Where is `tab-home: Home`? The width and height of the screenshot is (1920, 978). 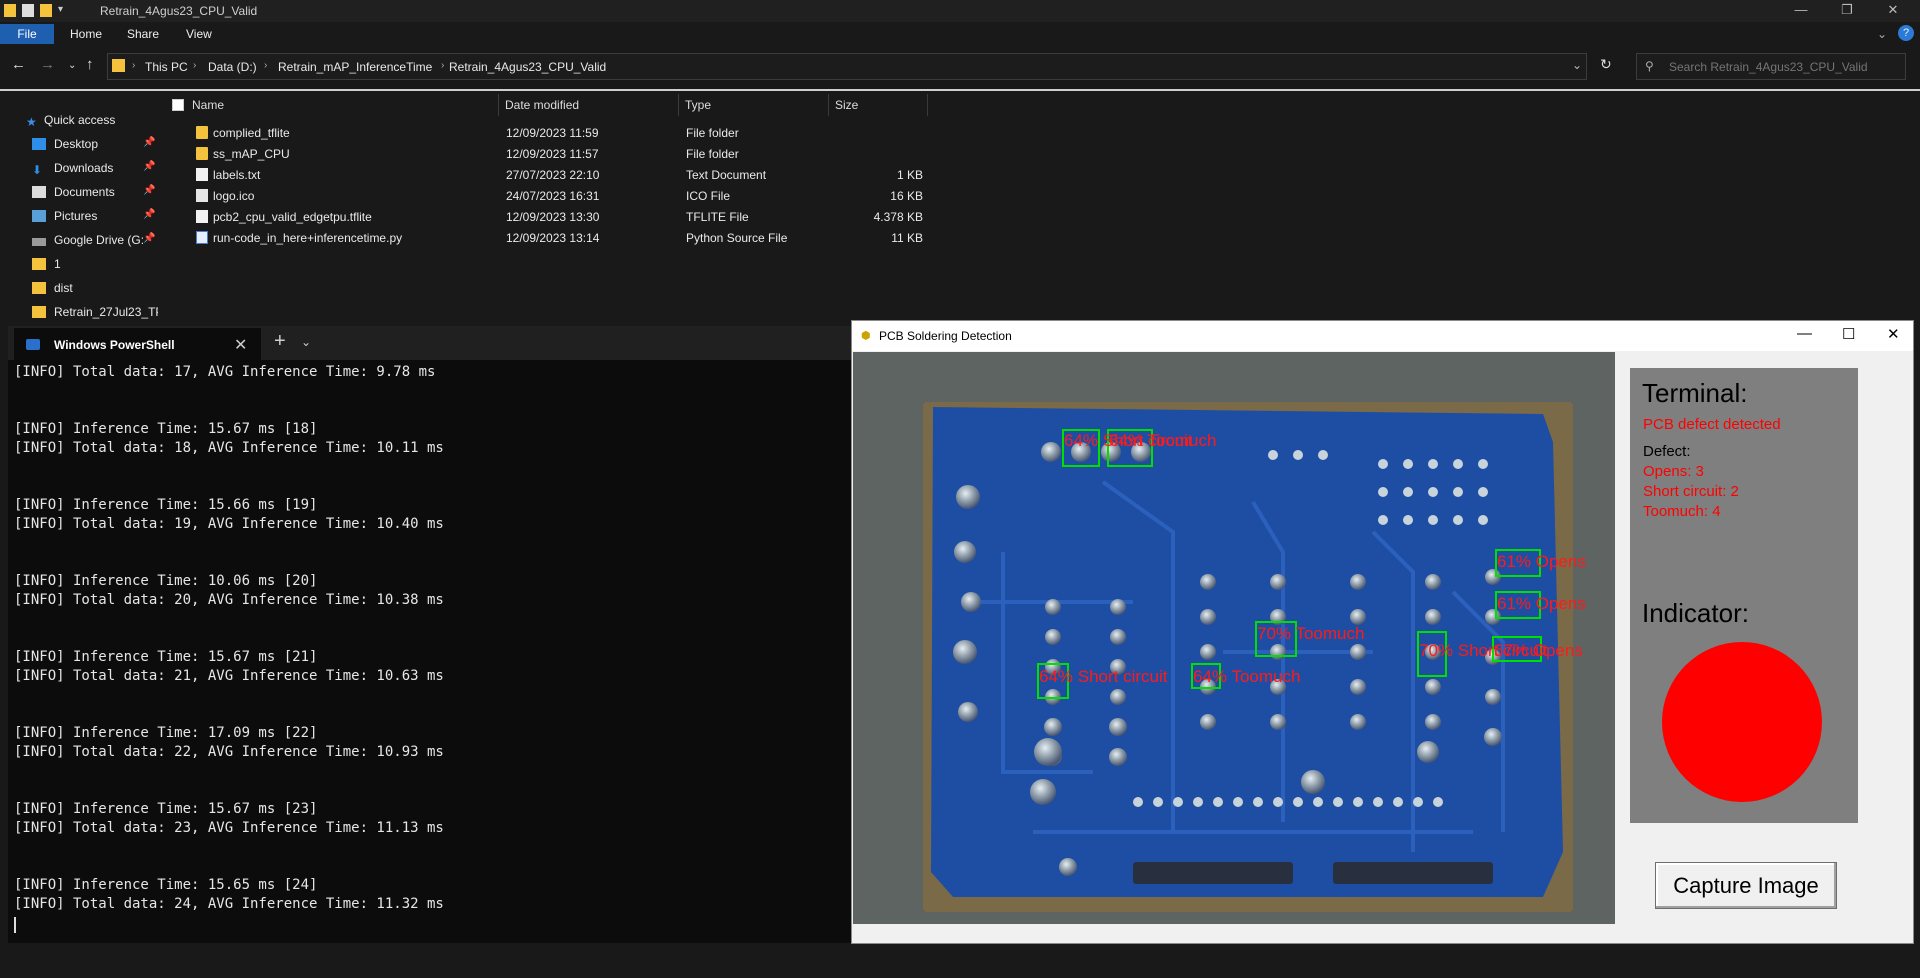 tab-home: Home is located at coordinates (86, 34).